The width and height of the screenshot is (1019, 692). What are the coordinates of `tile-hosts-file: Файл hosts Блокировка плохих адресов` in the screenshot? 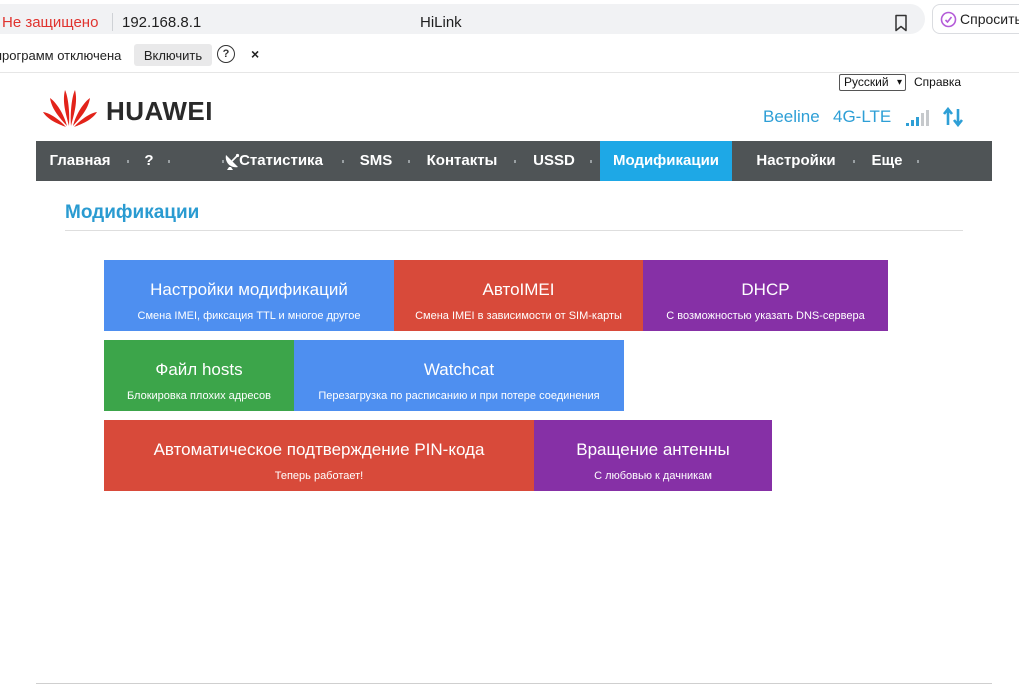 It's located at (199, 375).